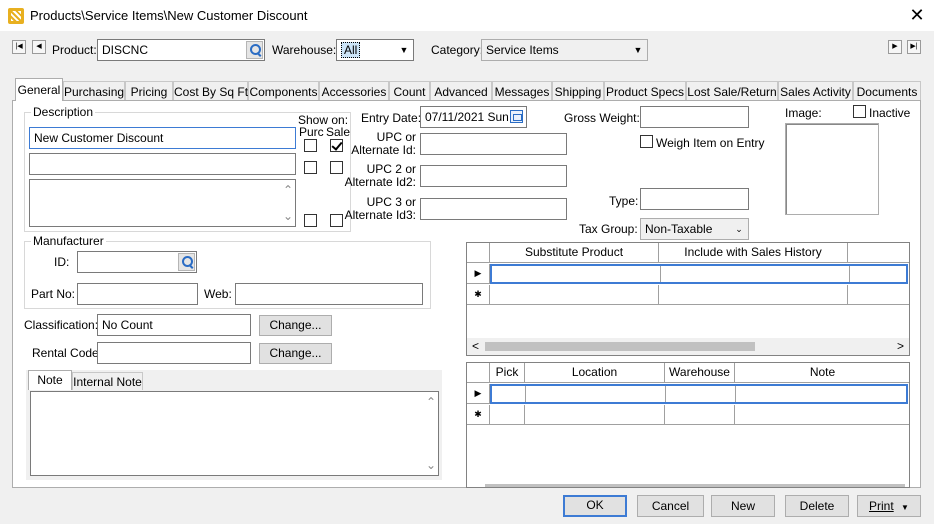 Image resolution: width=934 pixels, height=524 pixels. What do you see at coordinates (753, 253) in the screenshot?
I see `col-include-sales-history: Include with Sales History` at bounding box center [753, 253].